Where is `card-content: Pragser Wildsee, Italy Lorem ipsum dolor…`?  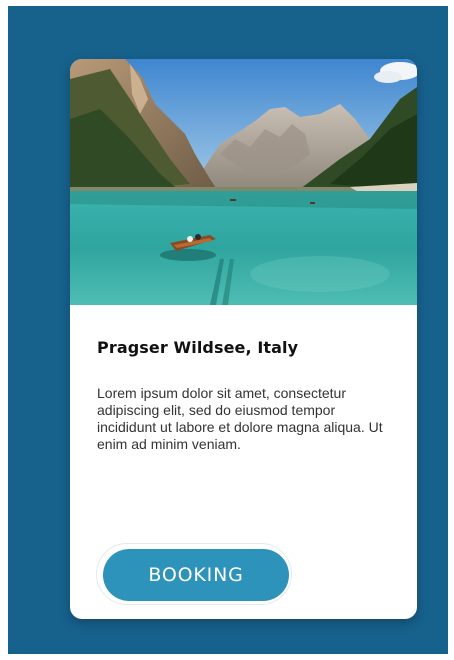 card-content: Pragser Wildsee, Italy Lorem ipsum dolor… is located at coordinates (247, 395).